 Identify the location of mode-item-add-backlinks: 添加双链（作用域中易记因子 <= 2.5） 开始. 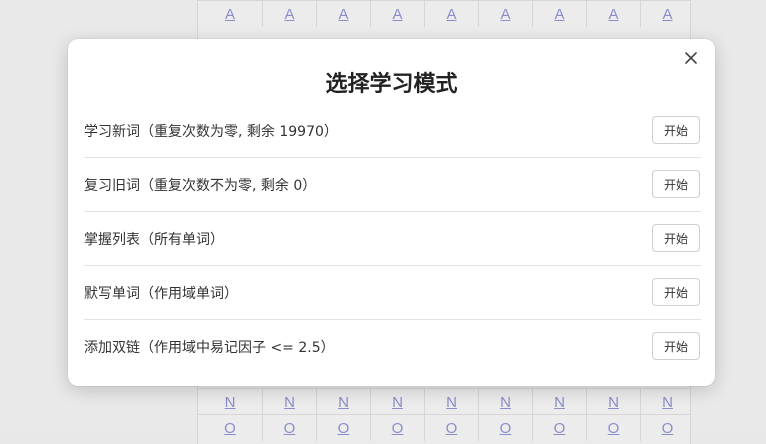
(392, 346).